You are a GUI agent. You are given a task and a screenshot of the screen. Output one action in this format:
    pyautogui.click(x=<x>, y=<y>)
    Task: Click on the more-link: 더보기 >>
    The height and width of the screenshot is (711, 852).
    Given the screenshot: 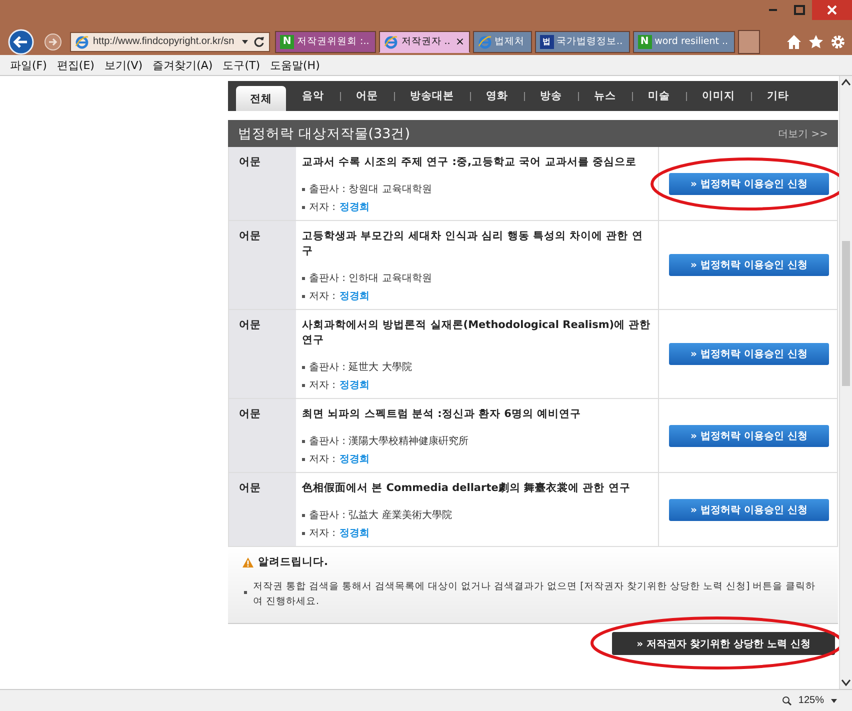 What is the action you would take?
    pyautogui.click(x=803, y=133)
    